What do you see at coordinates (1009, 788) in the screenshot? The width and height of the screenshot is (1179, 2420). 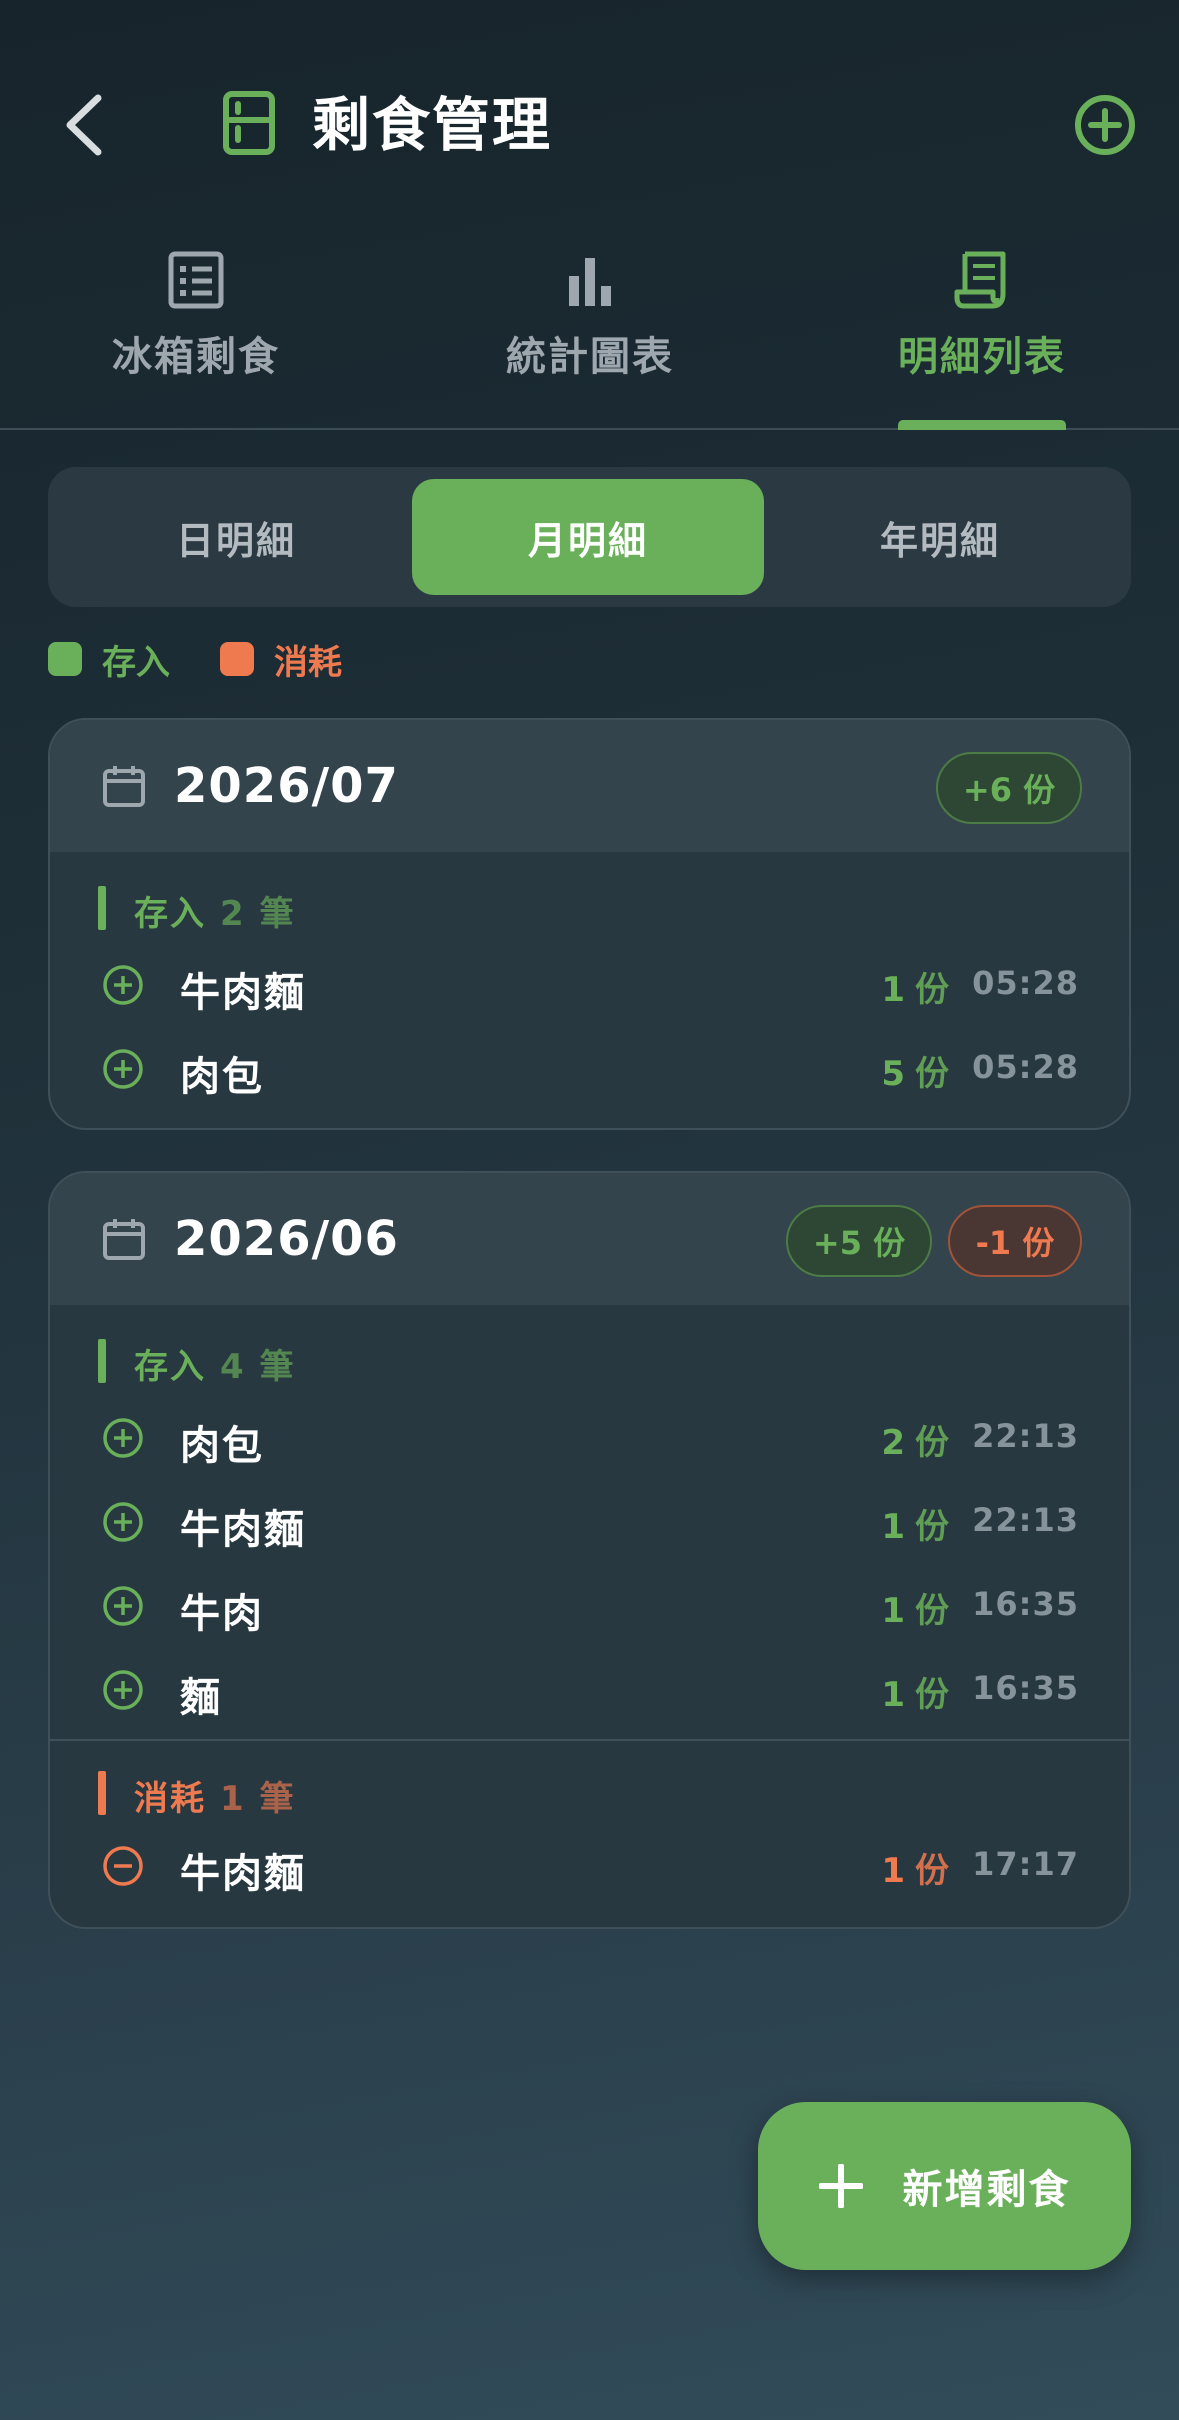 I see `in-total-badge: +6 份` at bounding box center [1009, 788].